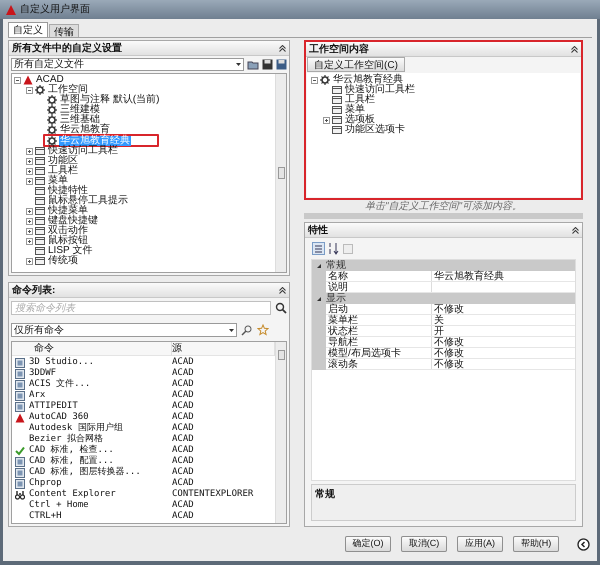  What do you see at coordinates (28, 29) in the screenshot?
I see `tab: 自定义` at bounding box center [28, 29].